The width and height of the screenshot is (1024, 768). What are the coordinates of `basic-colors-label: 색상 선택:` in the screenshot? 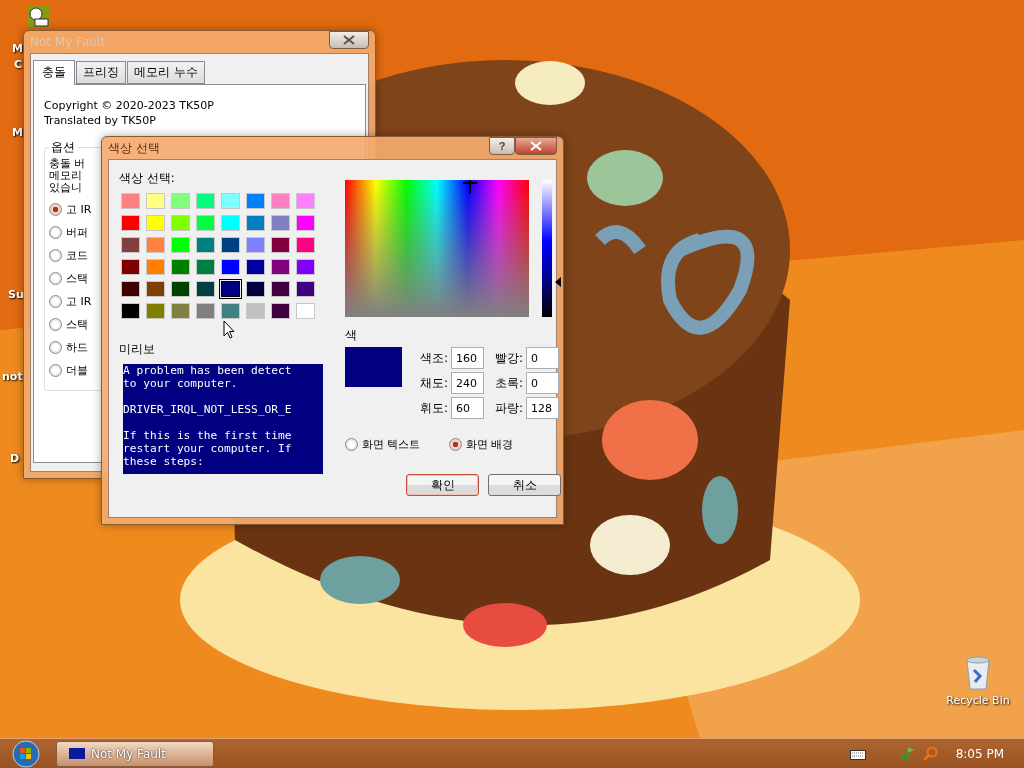 It's located at (147, 178).